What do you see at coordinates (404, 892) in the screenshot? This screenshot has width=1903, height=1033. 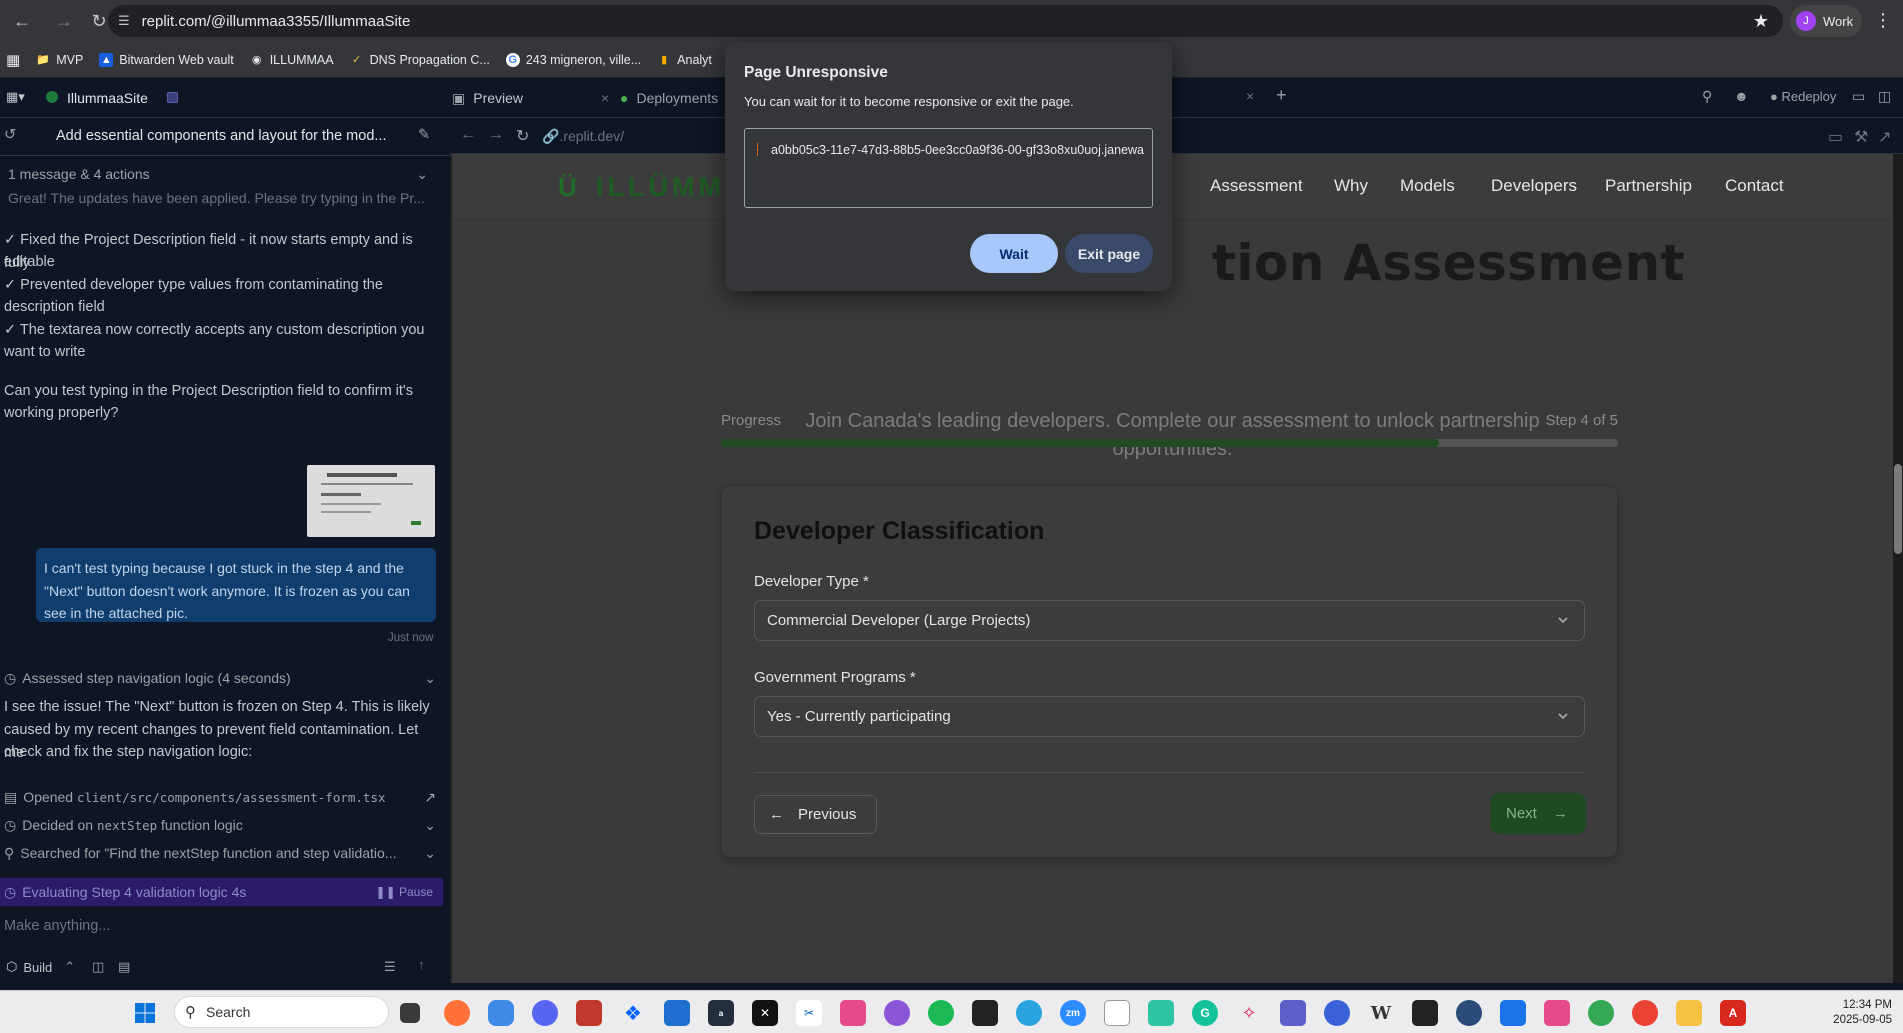 I see `pause-button: ❚❚ Pause` at bounding box center [404, 892].